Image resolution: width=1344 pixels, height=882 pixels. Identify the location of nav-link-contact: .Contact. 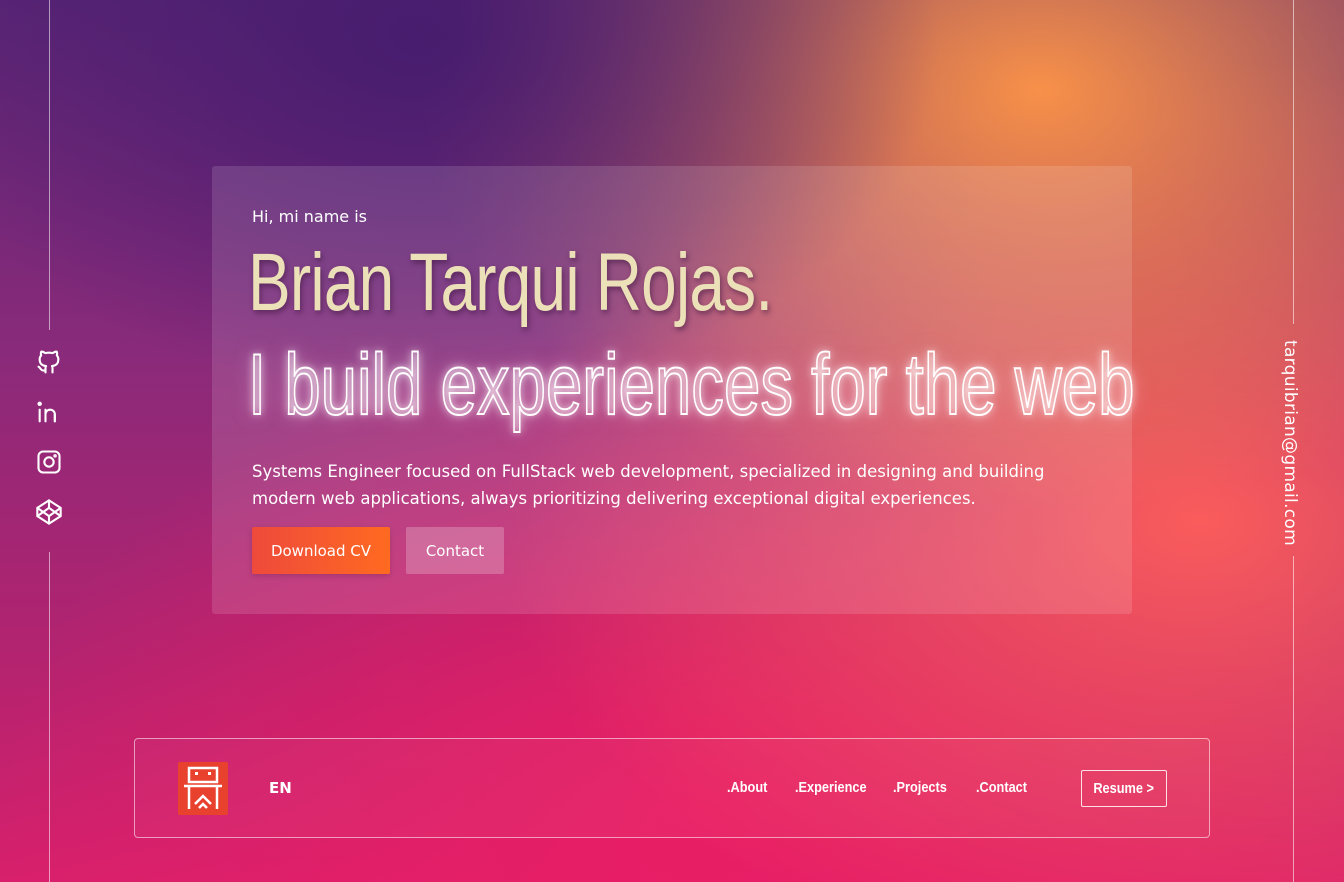
(1001, 787).